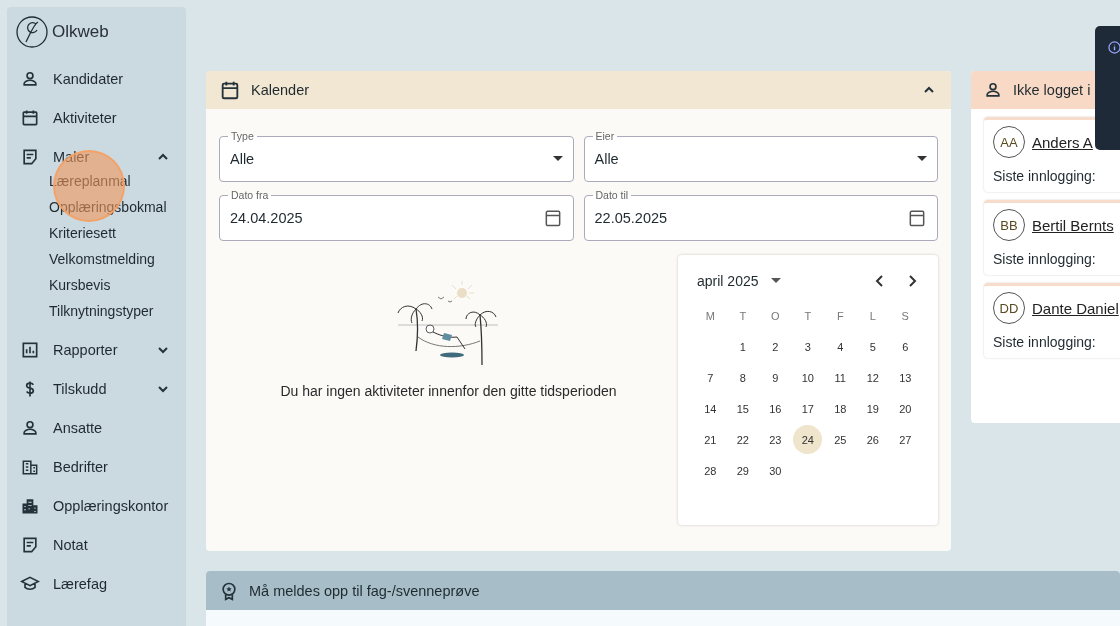  I want to click on calendar-day: 29, so click(743, 470).